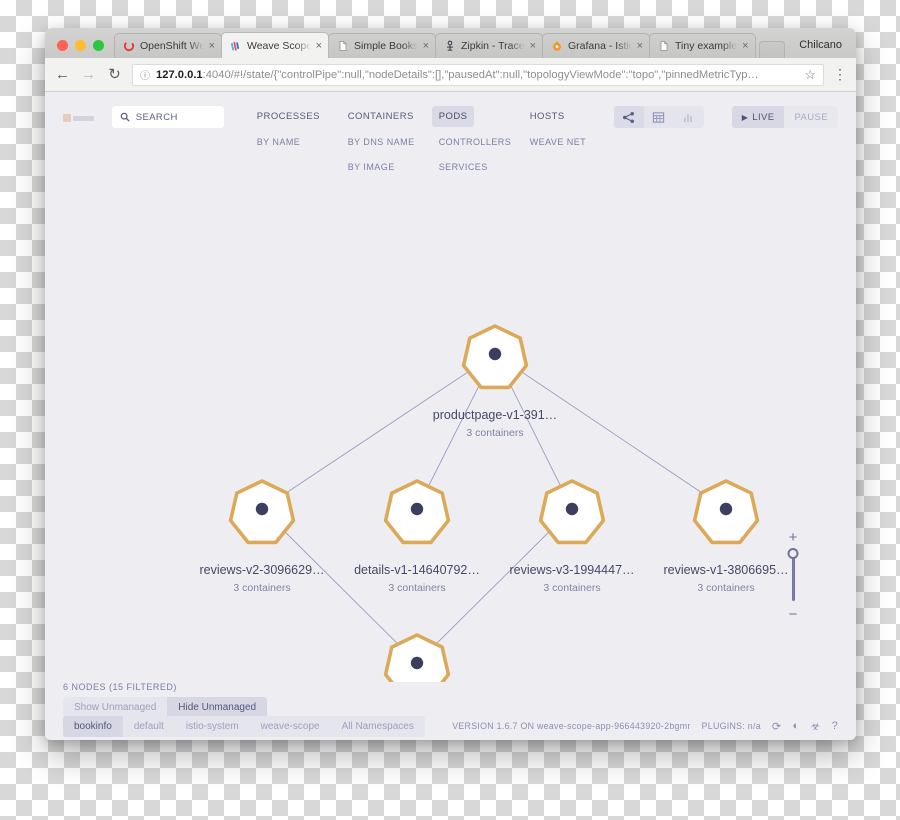 The image size is (900, 820). What do you see at coordinates (726, 536) in the screenshot?
I see `graph-node-reviews-v1: reviews-v1-3806695… 3 containers` at bounding box center [726, 536].